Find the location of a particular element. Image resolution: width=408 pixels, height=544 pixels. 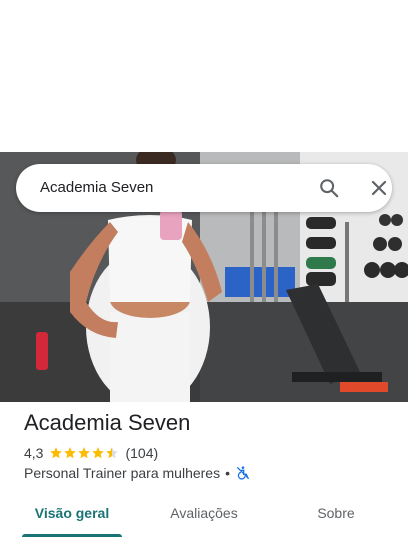

tab-bar: Visão geral Avaliações Sobre is located at coordinates (204, 518).